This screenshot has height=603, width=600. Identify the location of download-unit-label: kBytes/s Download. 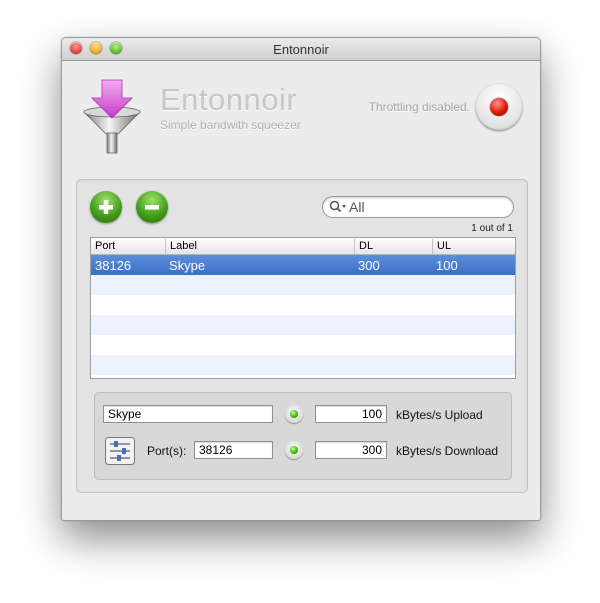
(447, 451).